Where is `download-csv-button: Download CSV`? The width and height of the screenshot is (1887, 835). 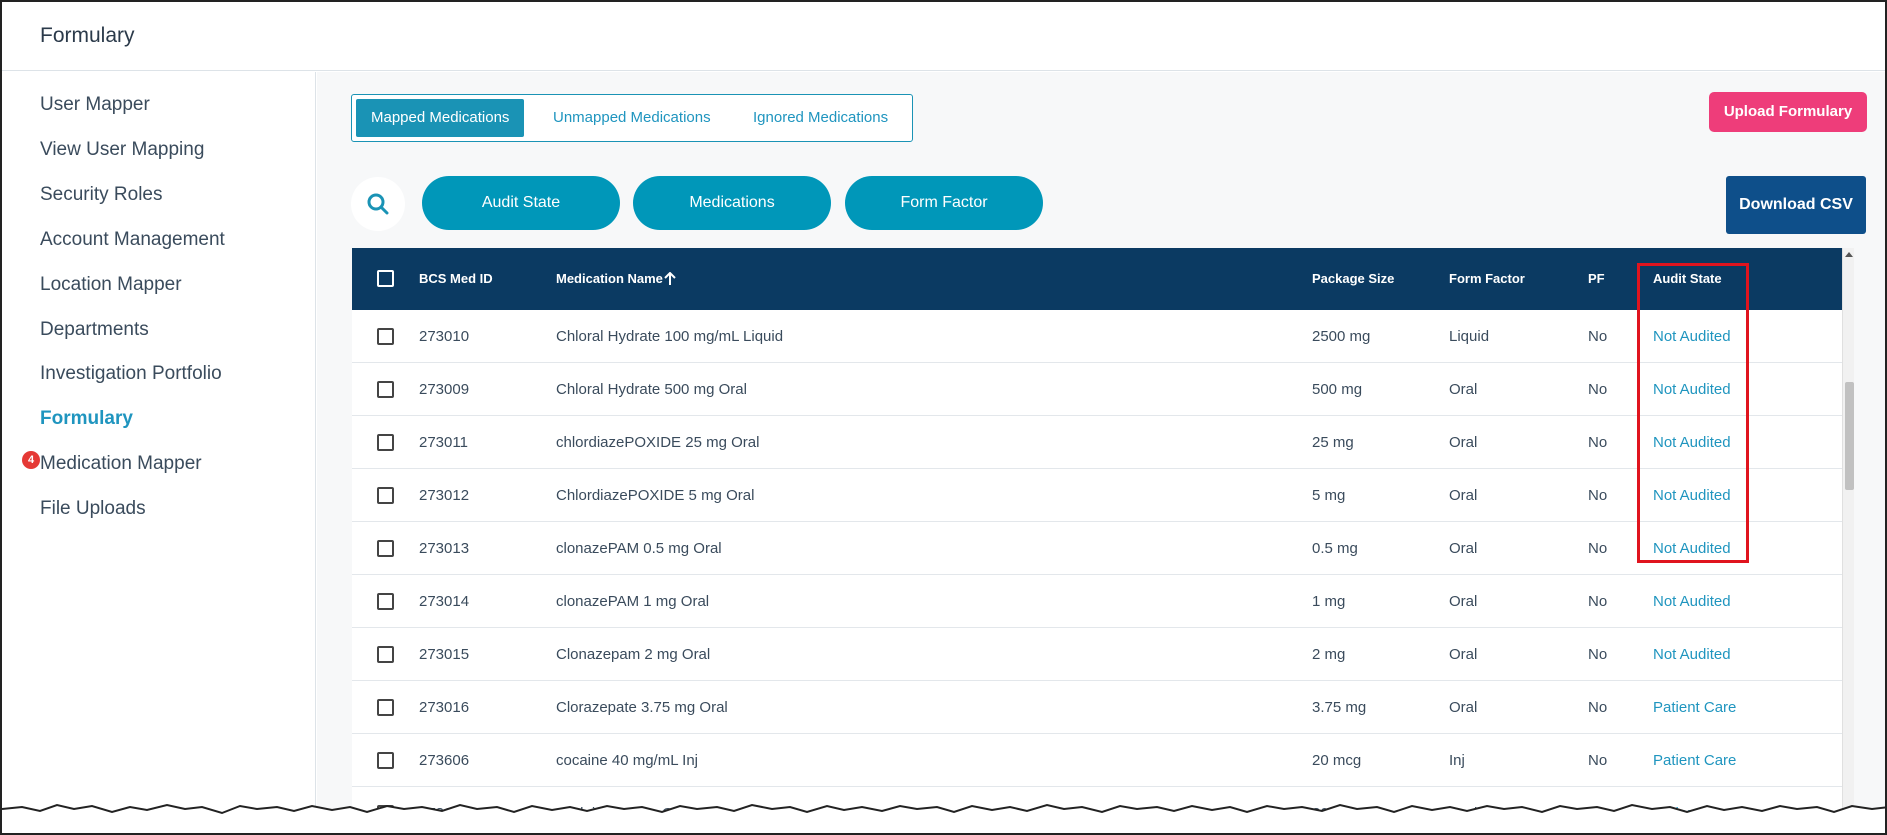 download-csv-button: Download CSV is located at coordinates (1796, 205).